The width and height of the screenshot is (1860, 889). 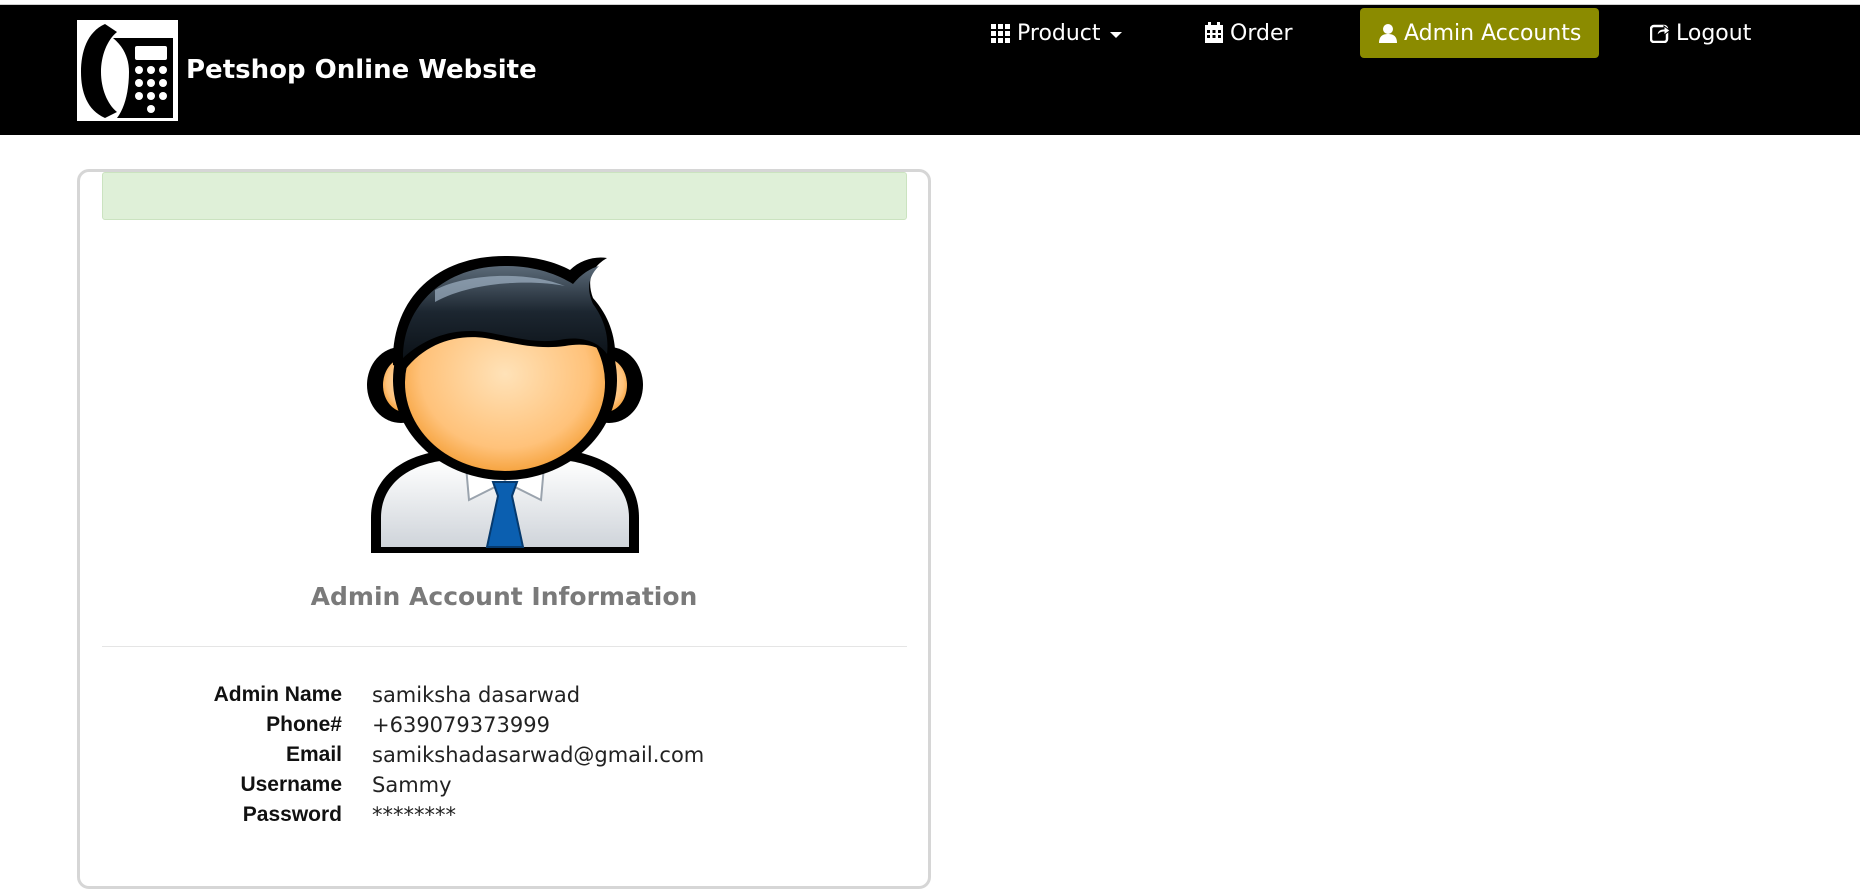 What do you see at coordinates (412, 785) in the screenshot?
I see `info-value: Sammy` at bounding box center [412, 785].